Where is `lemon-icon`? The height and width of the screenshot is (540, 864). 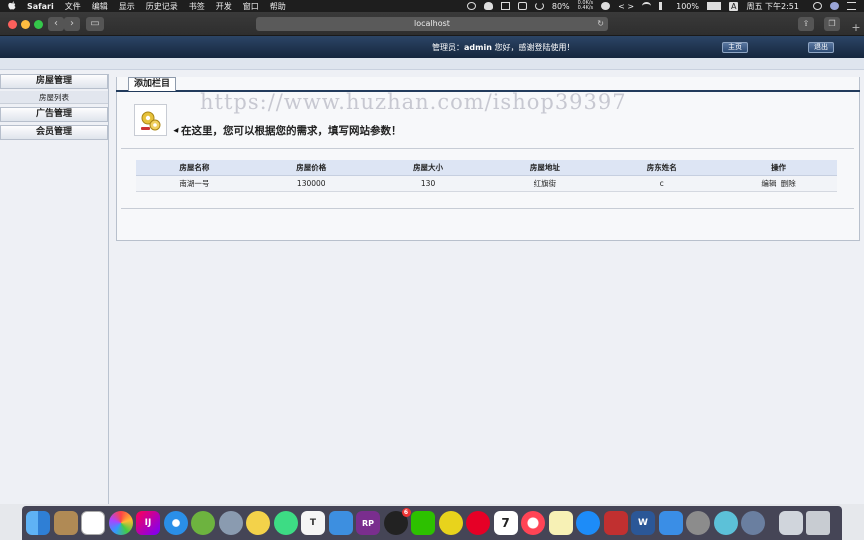
lemon-icon is located at coordinates (450, 523).